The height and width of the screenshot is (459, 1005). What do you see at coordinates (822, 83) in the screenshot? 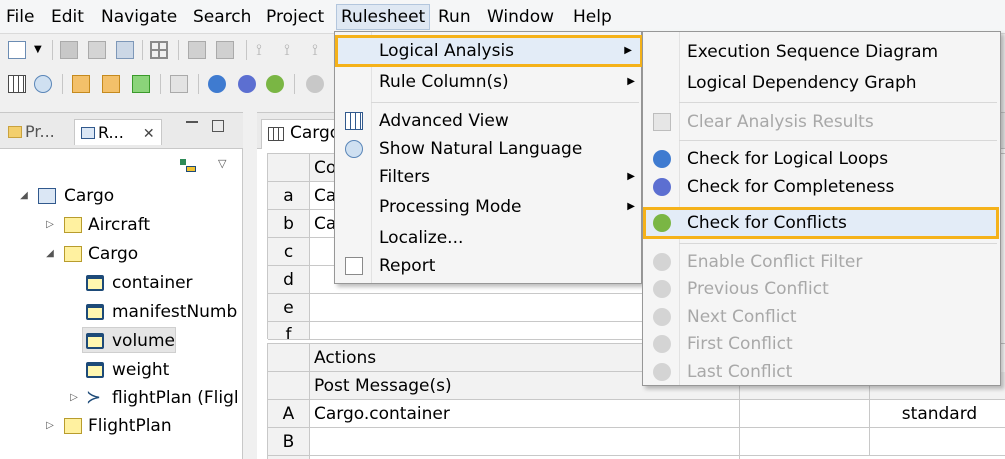
I see `menu-item-logical-dependency-graph: Logical Dependency Graph` at bounding box center [822, 83].